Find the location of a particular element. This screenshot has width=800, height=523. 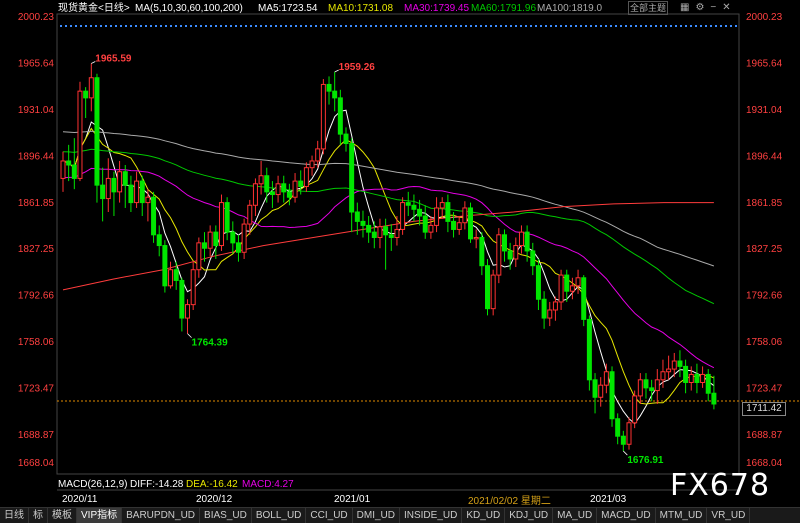

x-tick-label: 2020/12 is located at coordinates (214, 499).